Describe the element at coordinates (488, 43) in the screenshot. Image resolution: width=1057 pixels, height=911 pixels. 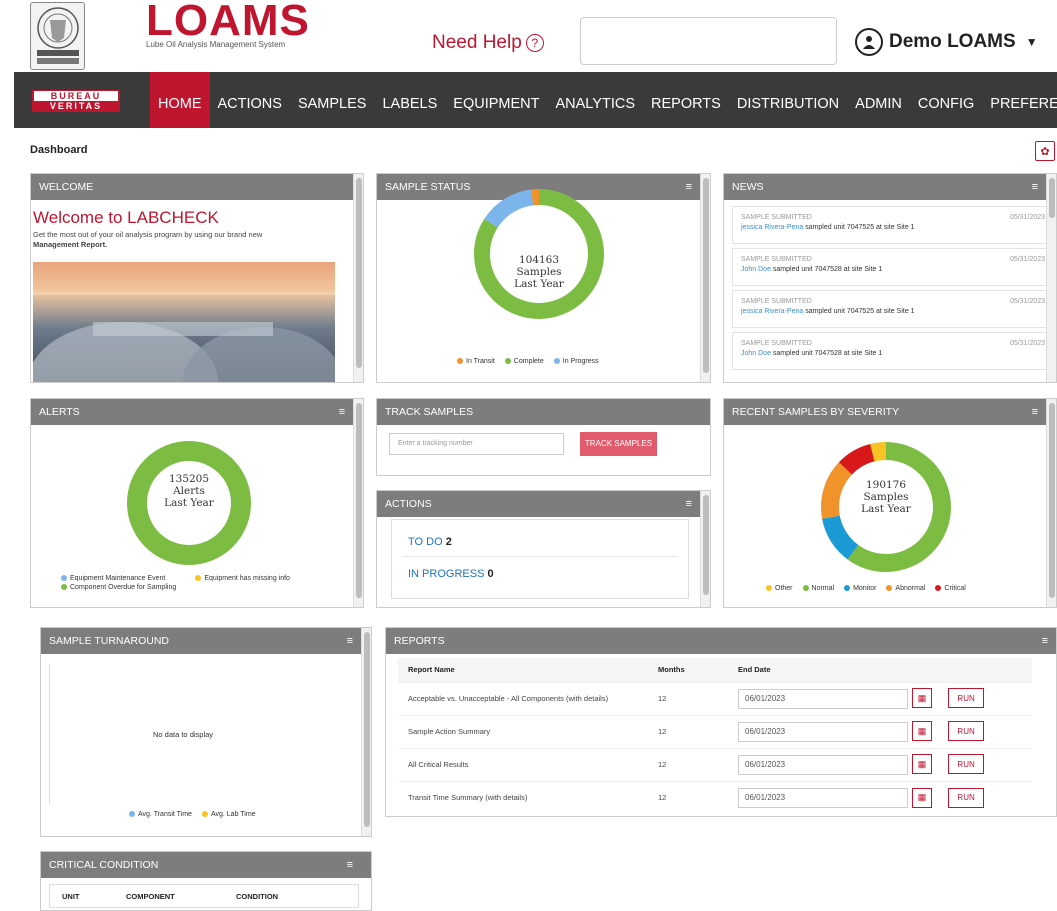
I see `need-help-link: Need Help ?` at that location.